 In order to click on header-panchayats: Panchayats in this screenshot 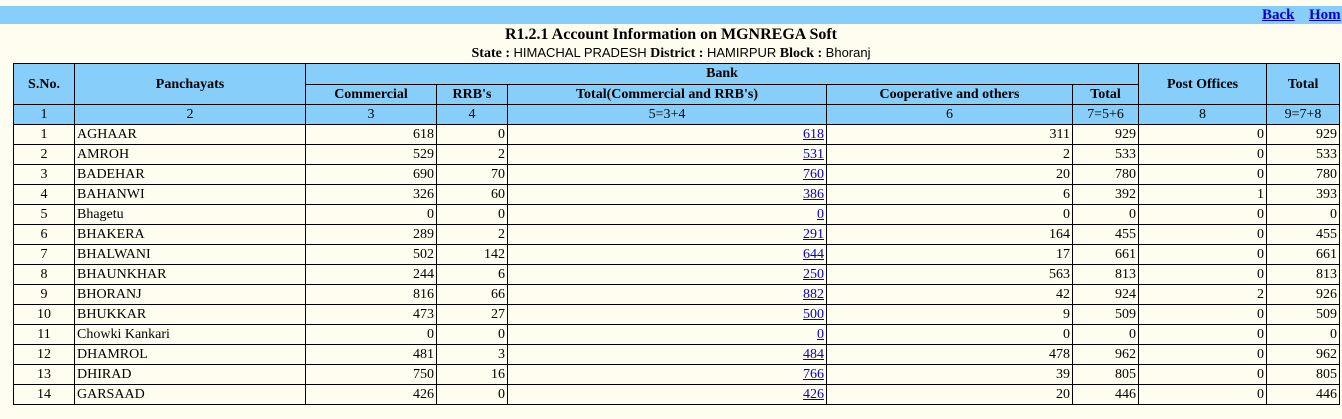, I will do `click(190, 84)`.